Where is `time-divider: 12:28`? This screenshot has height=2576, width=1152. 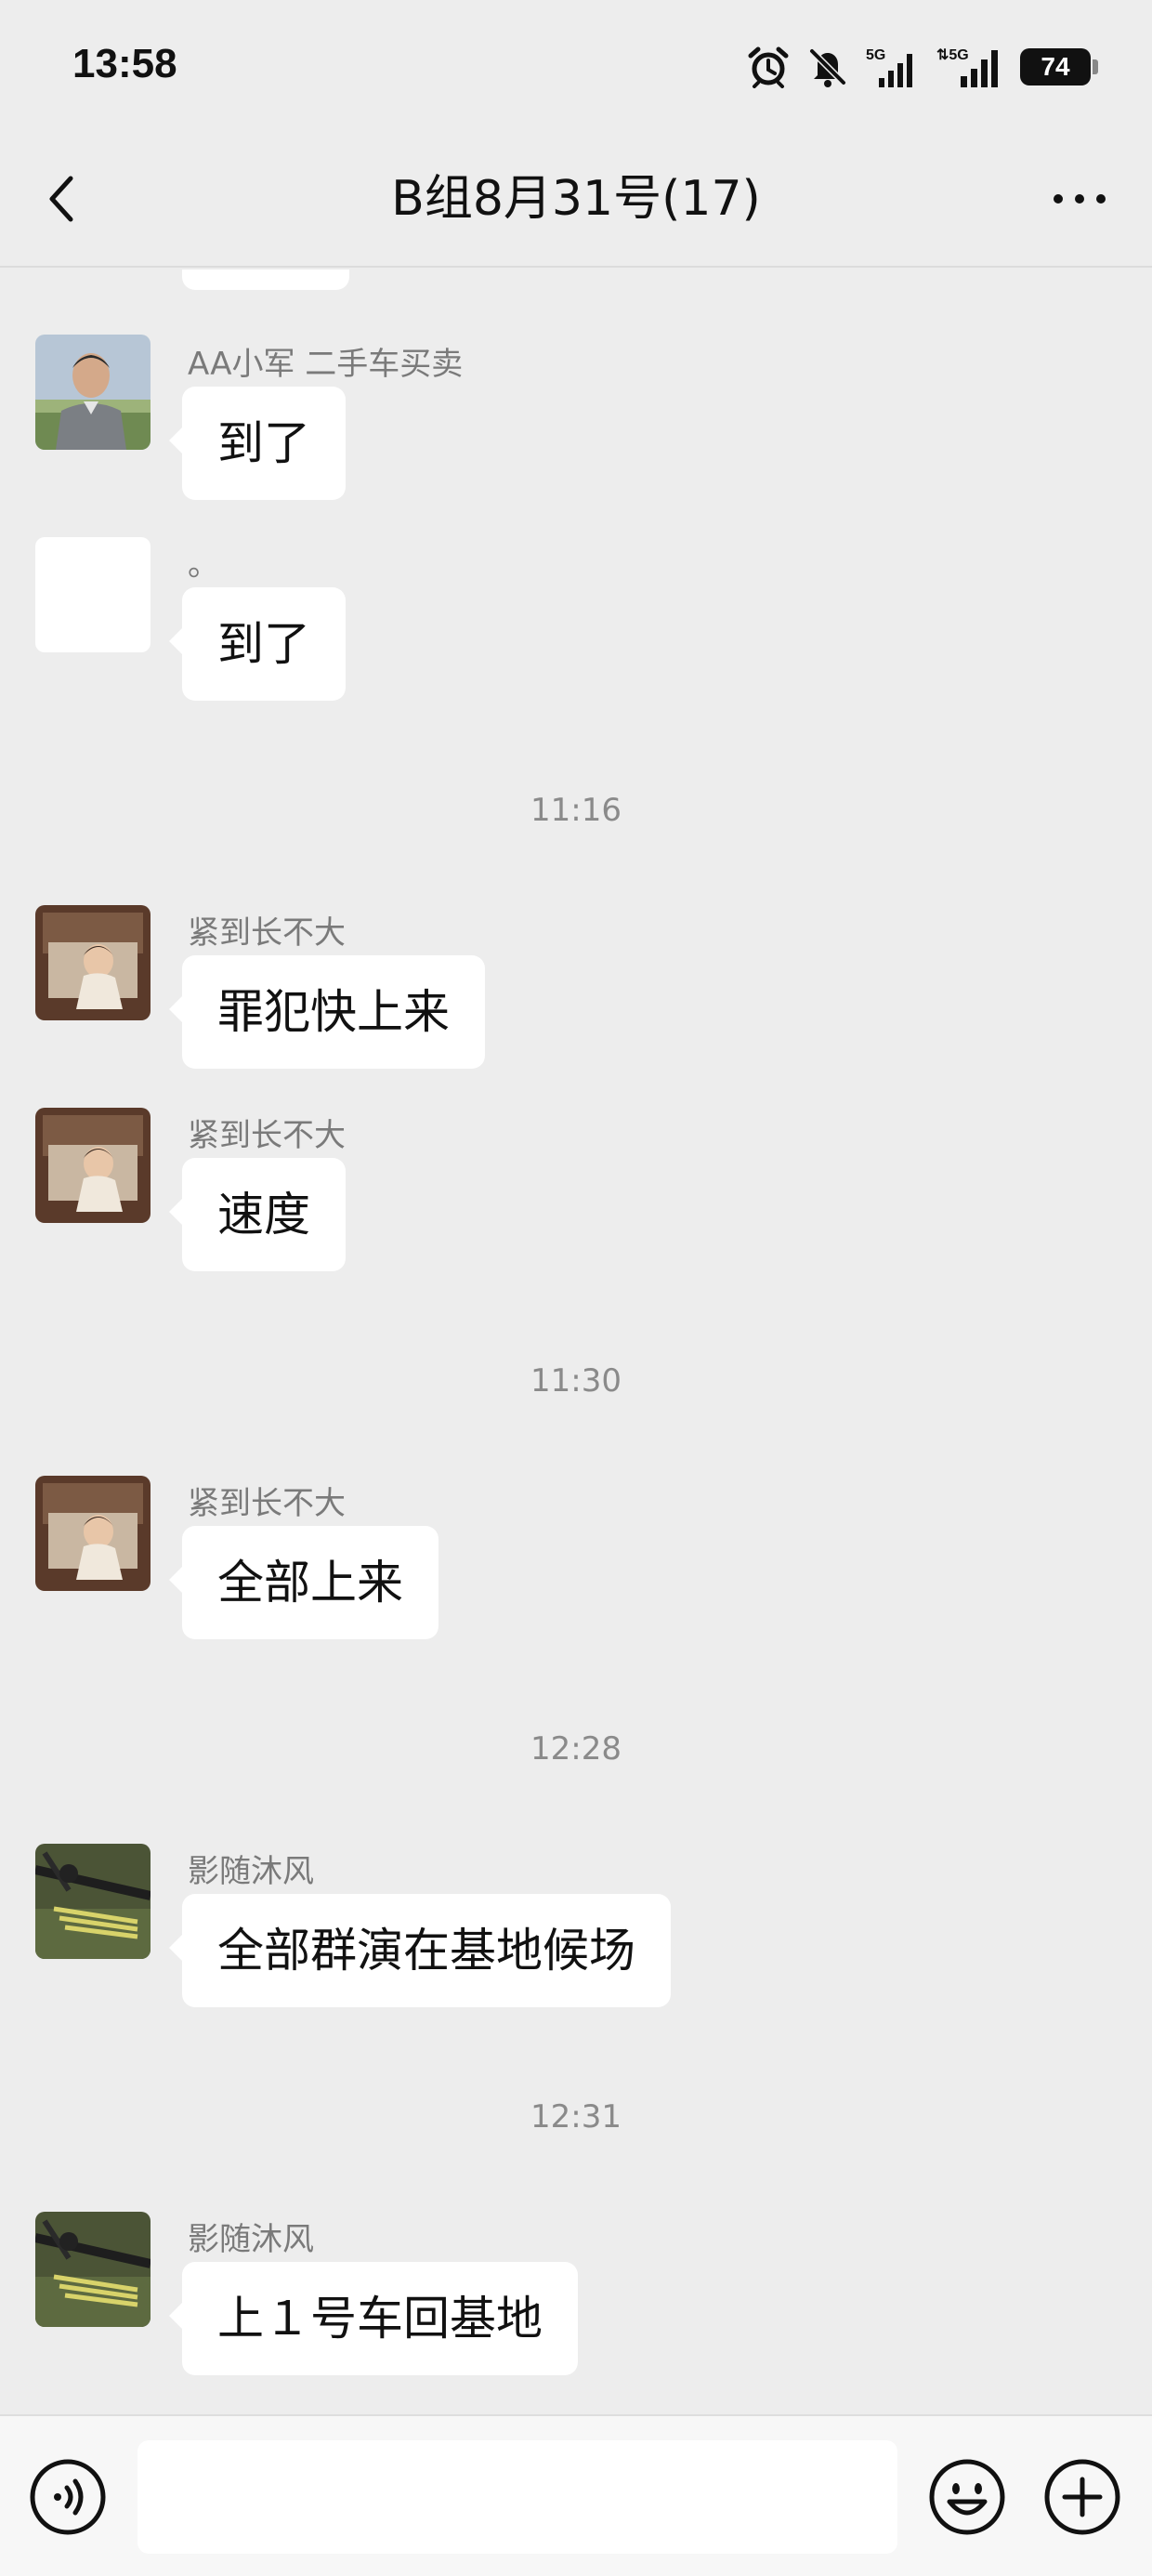 time-divider: 12:28 is located at coordinates (576, 1749).